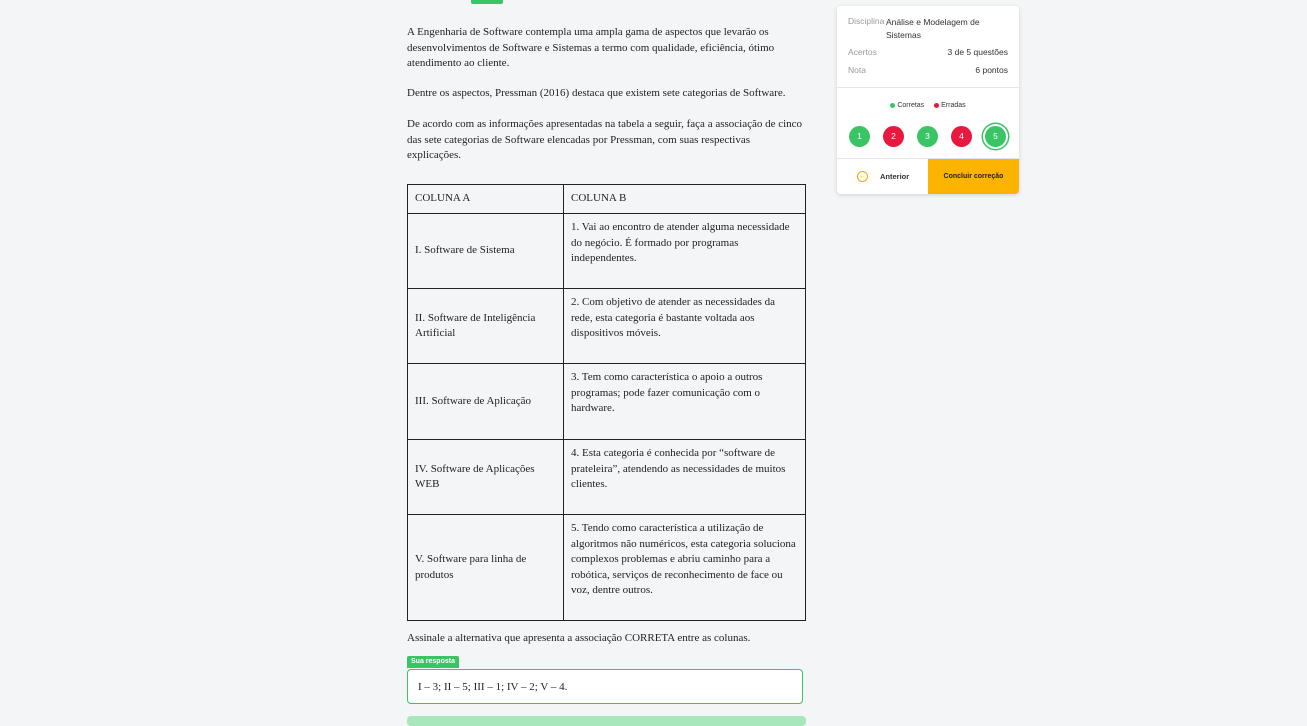 The width and height of the screenshot is (1307, 726). What do you see at coordinates (684, 199) in the screenshot?
I see `table-header-col-b: COLUNA B` at bounding box center [684, 199].